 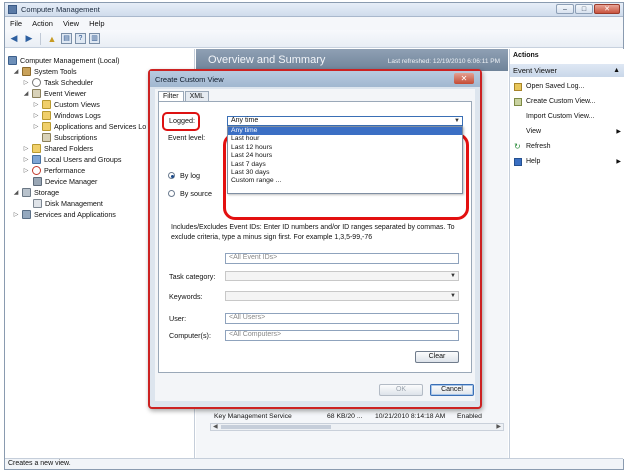 I want to click on tree-item-performance: ▷ Performance, so click(x=54, y=170).